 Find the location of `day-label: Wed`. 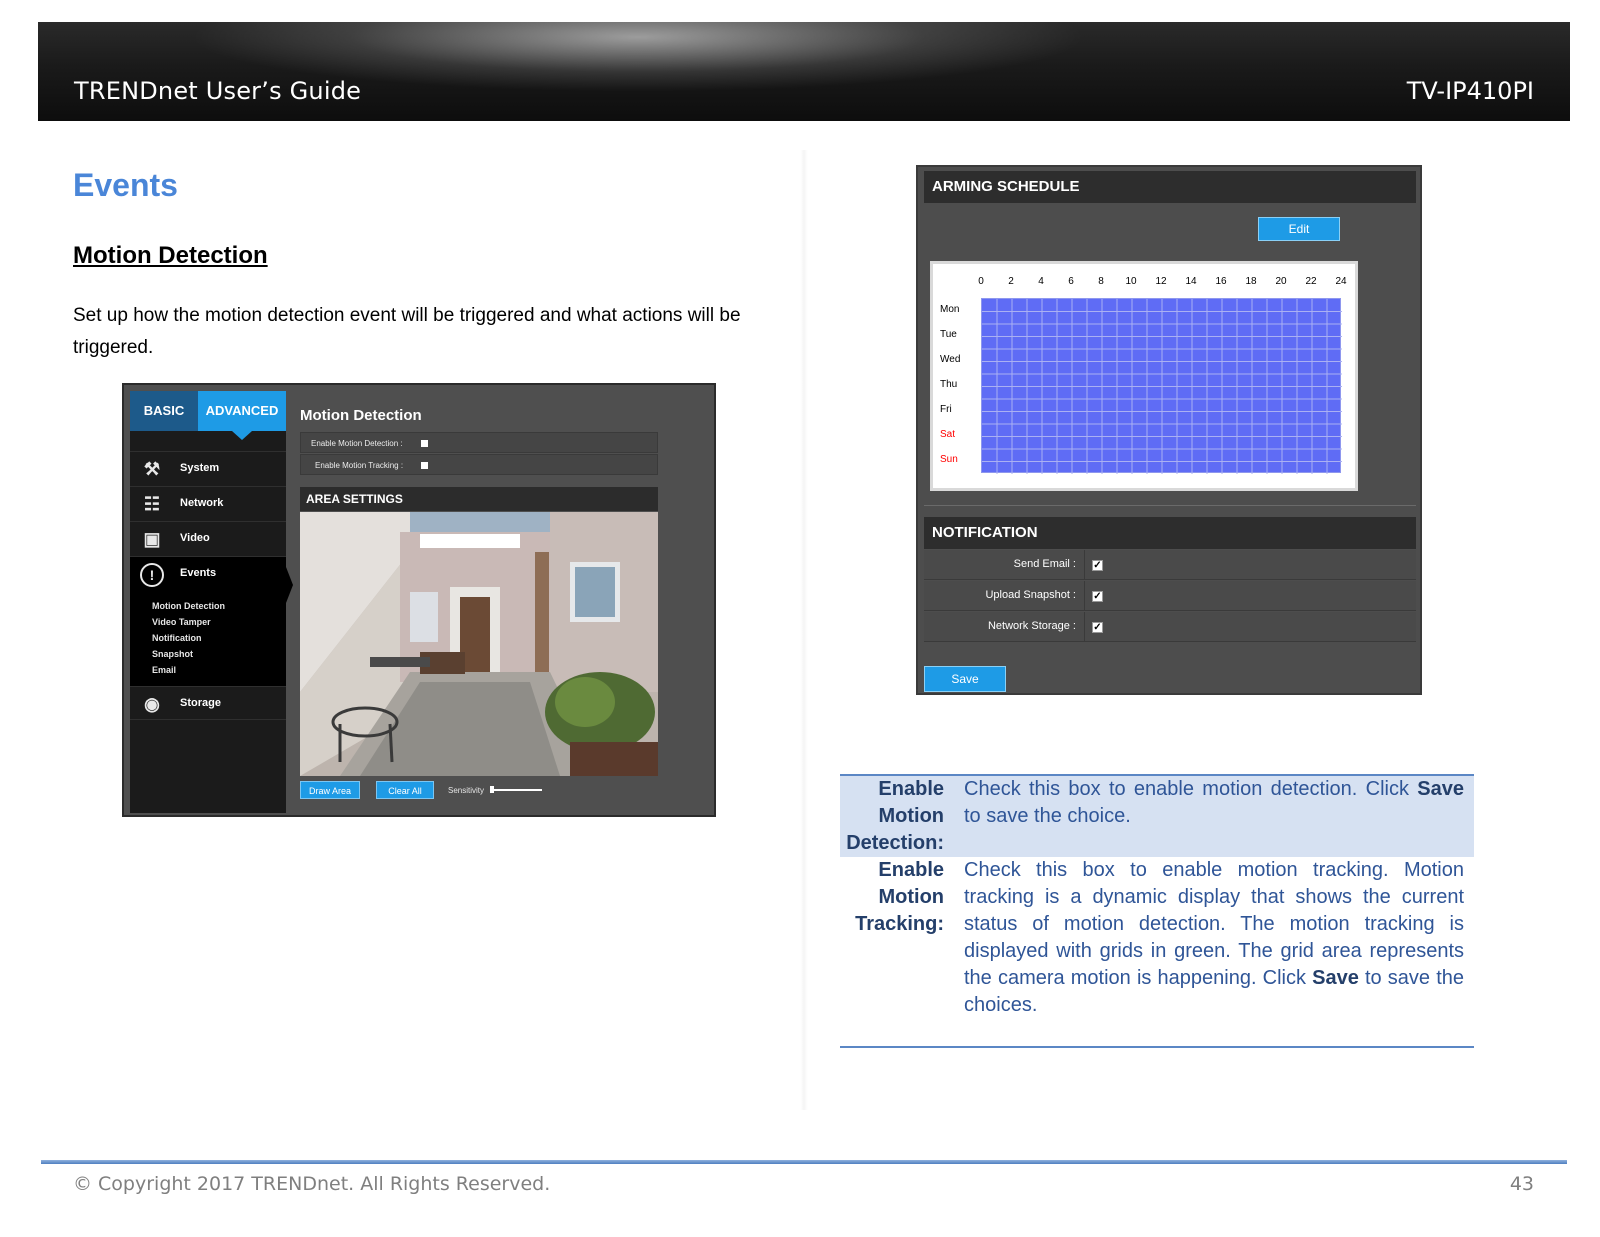

day-label: Wed is located at coordinates (950, 359).